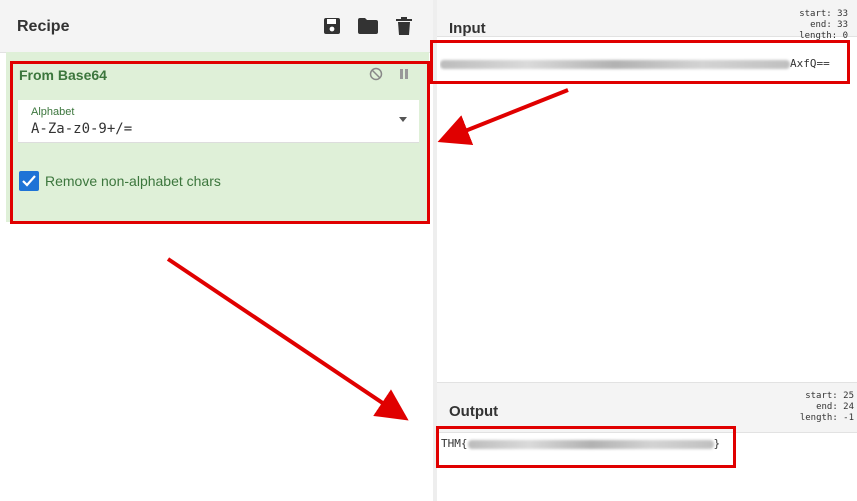 The height and width of the screenshot is (501, 857). Describe the element at coordinates (216, 26) in the screenshot. I see `recipe-header: Recipe` at that location.